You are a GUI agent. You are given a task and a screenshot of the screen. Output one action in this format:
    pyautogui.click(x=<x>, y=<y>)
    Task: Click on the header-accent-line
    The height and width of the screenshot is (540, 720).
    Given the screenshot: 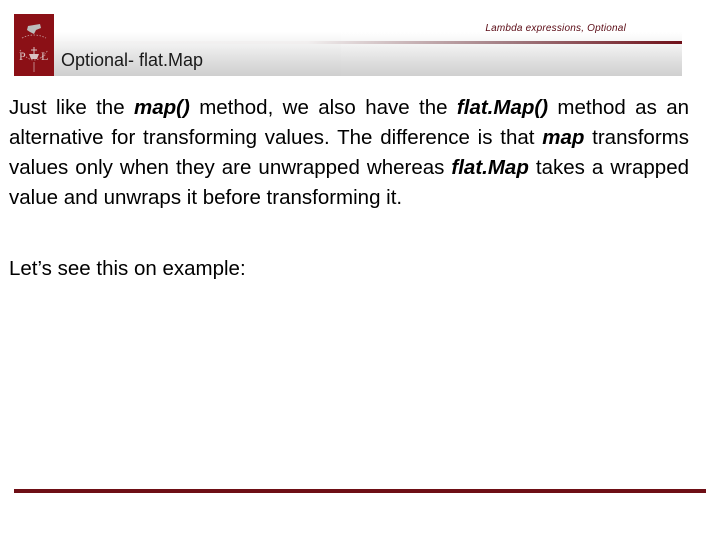 What is the action you would take?
    pyautogui.click(x=341, y=42)
    